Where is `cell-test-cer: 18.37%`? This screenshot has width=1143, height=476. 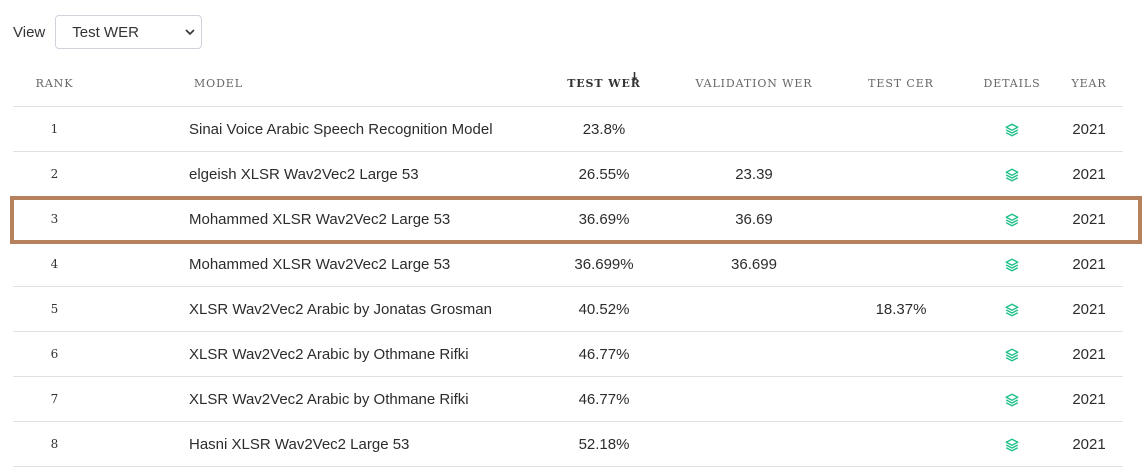 cell-test-cer: 18.37% is located at coordinates (901, 309).